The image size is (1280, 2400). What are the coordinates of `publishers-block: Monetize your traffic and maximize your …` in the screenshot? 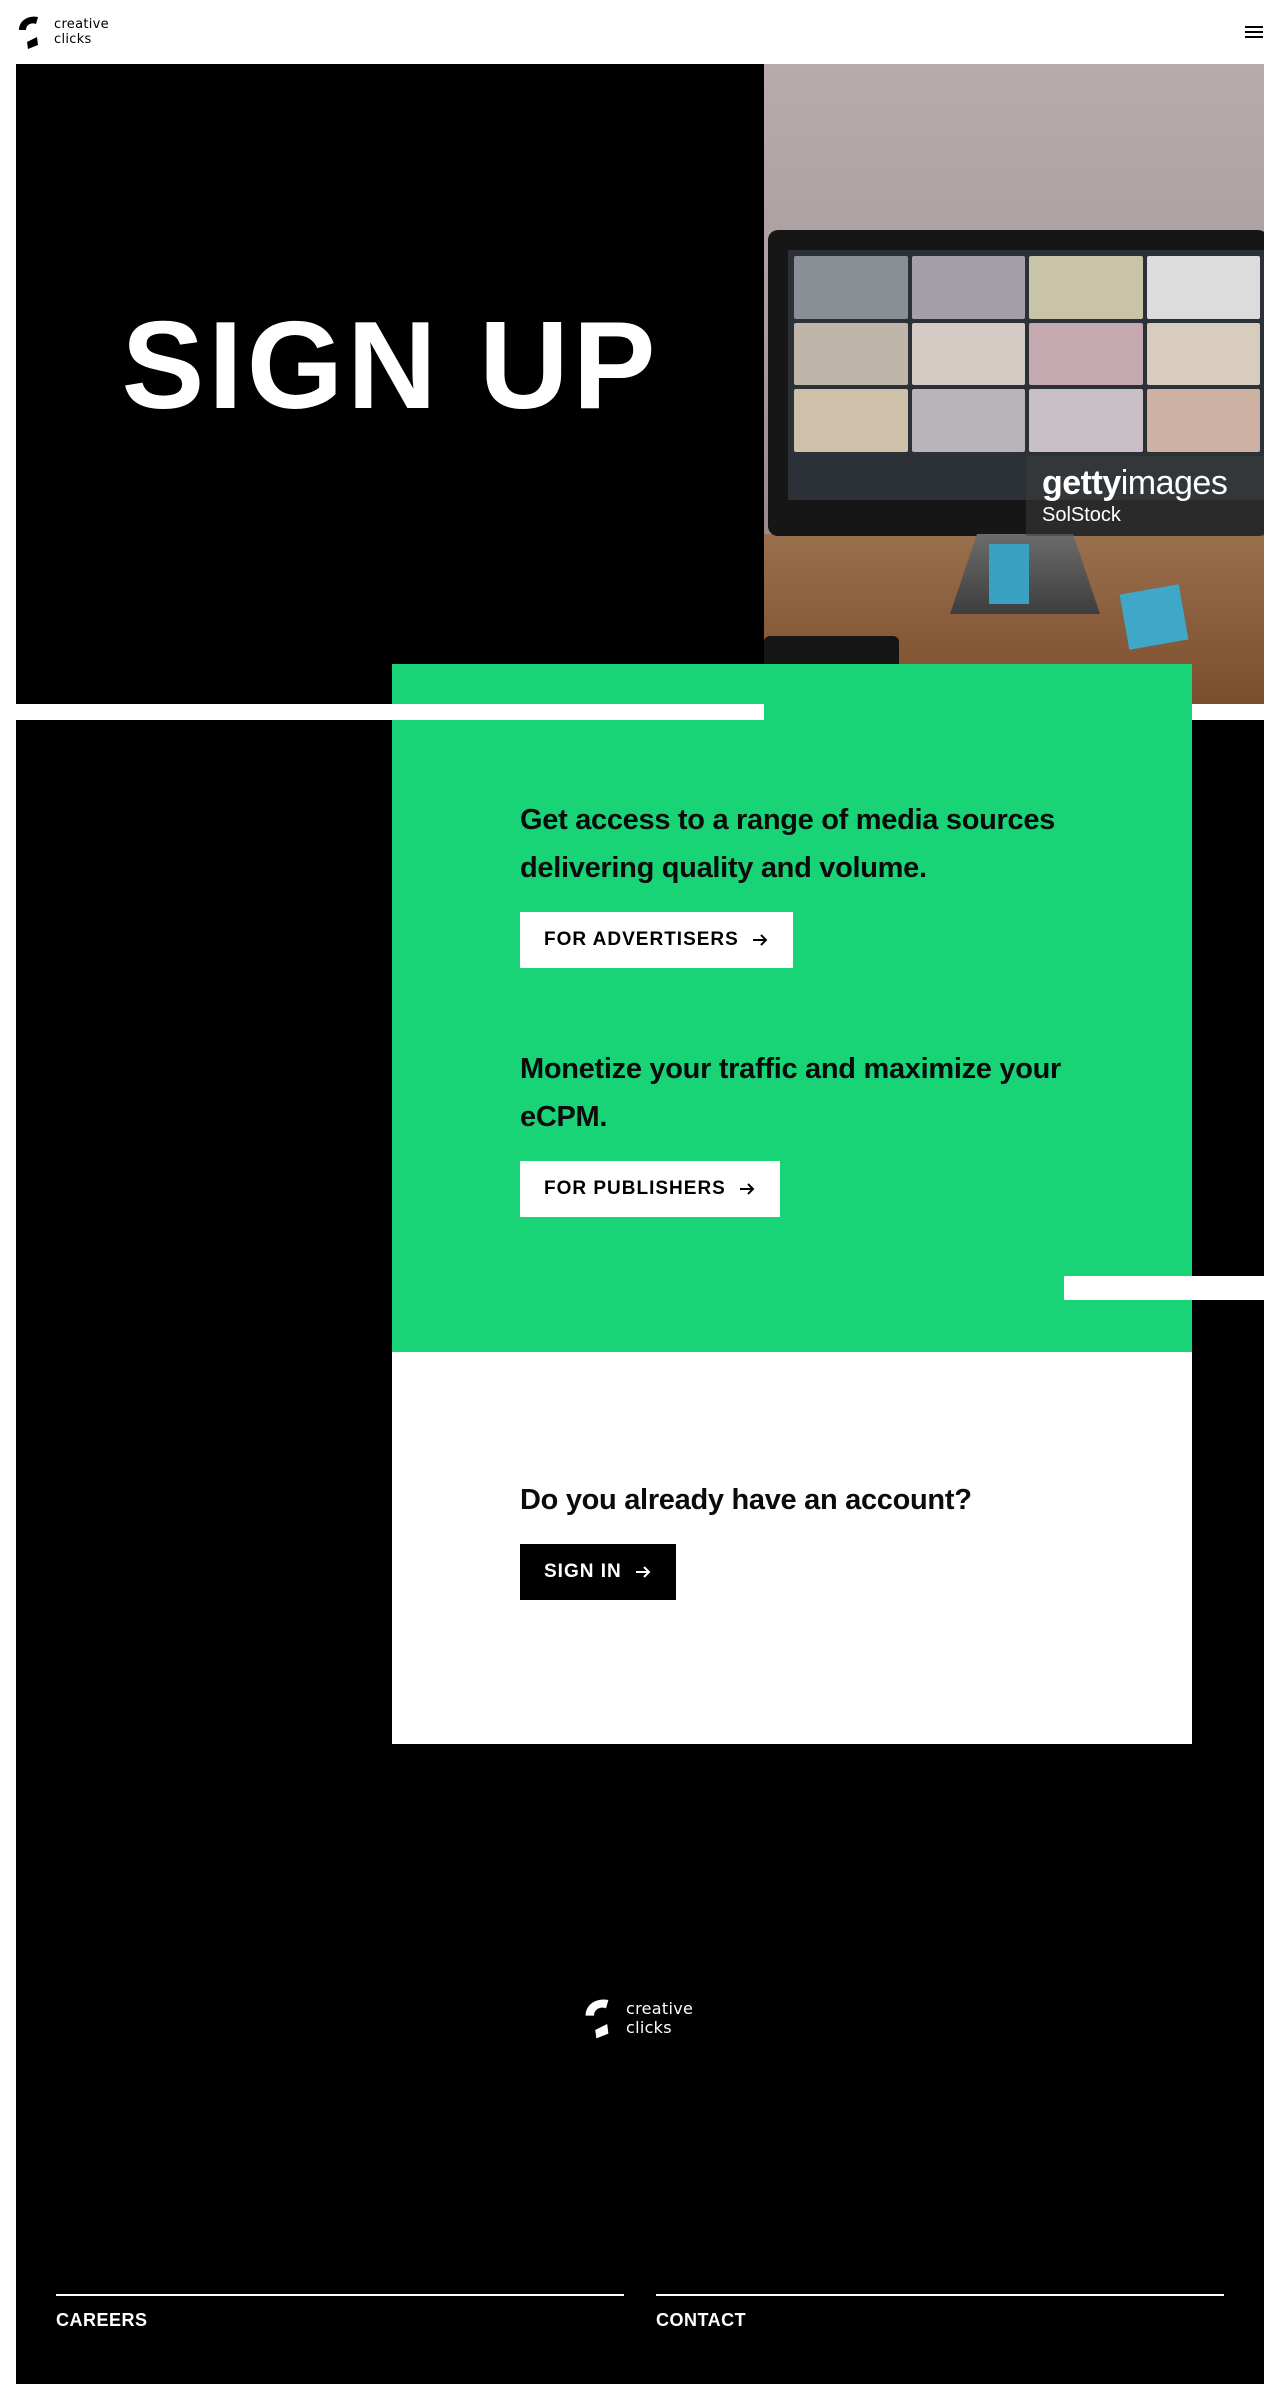 It's located at (800, 1131).